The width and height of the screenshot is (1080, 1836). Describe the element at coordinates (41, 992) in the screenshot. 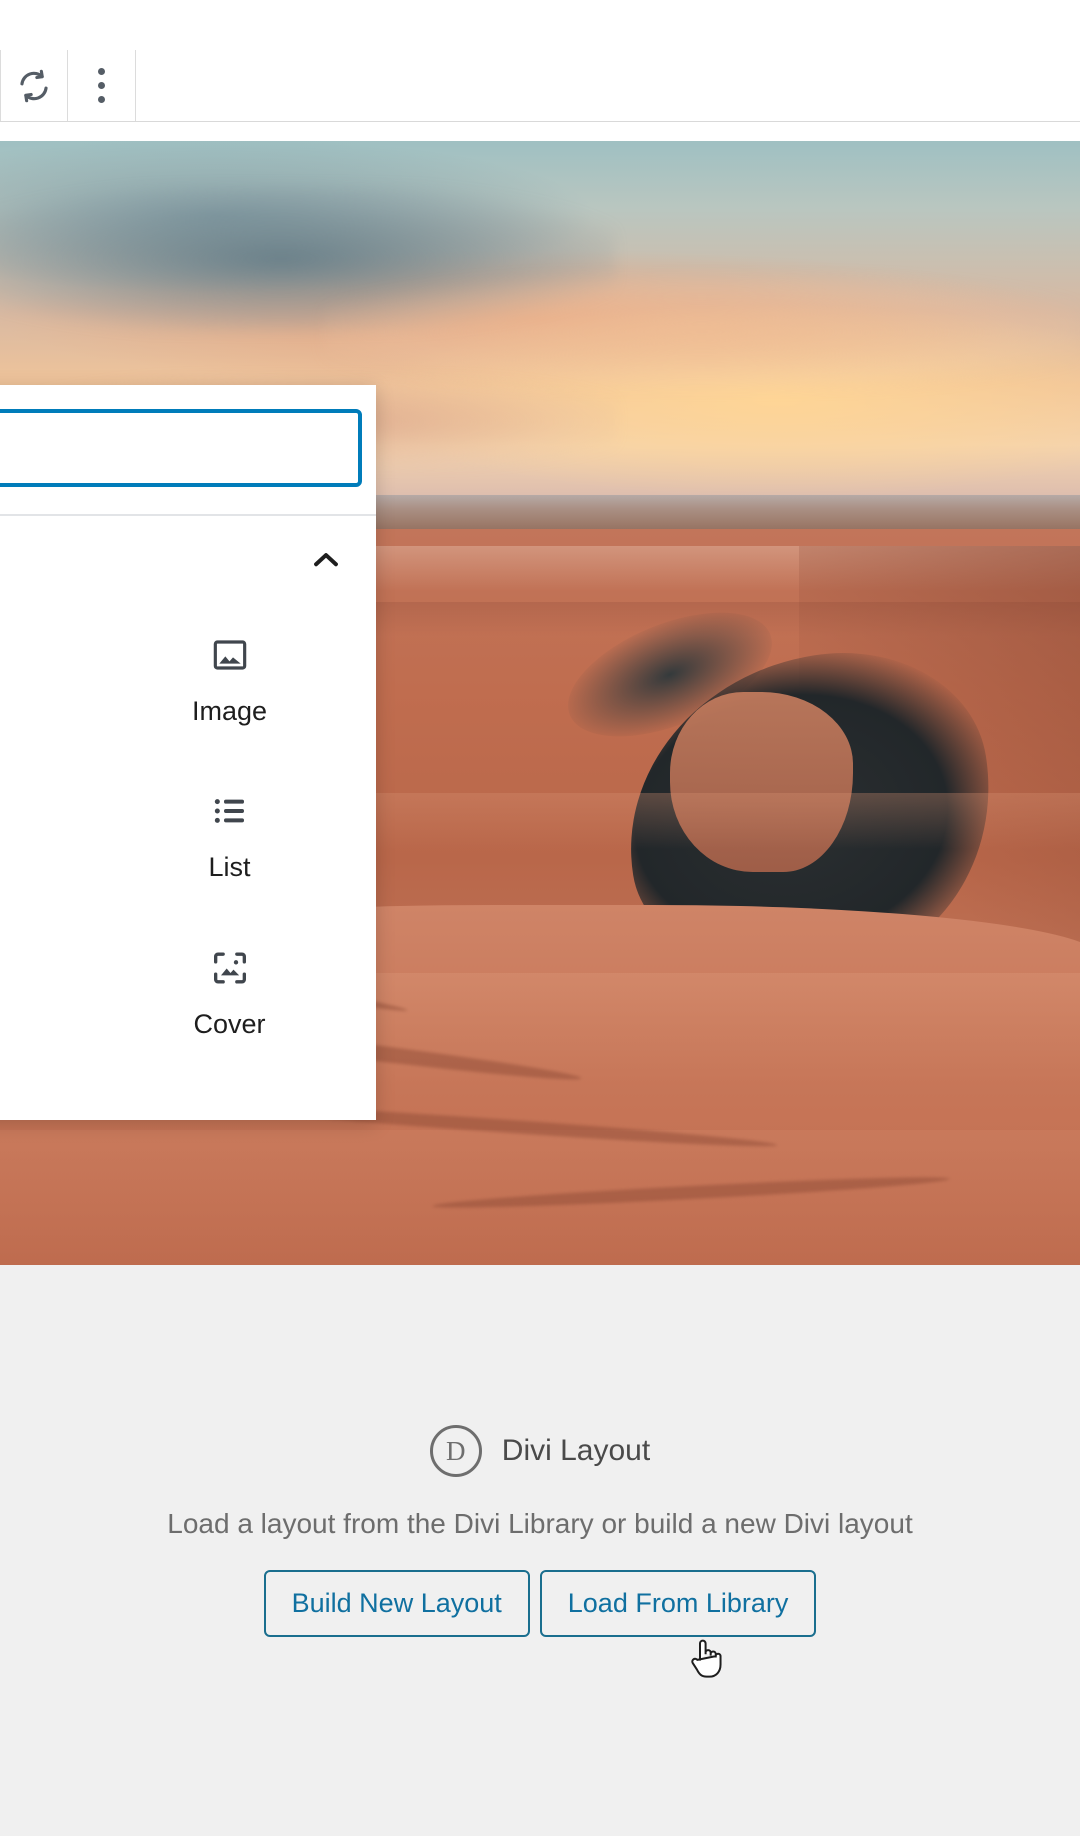

I see `block-item-audio: Audio` at that location.